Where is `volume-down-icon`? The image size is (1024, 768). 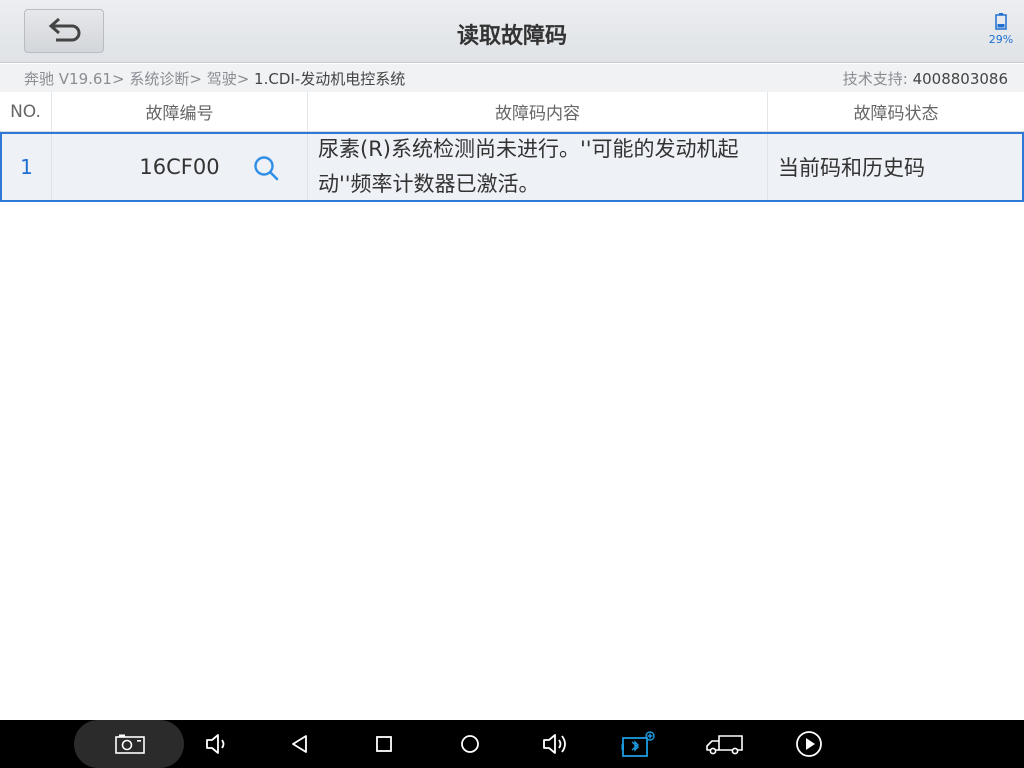
volume-down-icon is located at coordinates (215, 744).